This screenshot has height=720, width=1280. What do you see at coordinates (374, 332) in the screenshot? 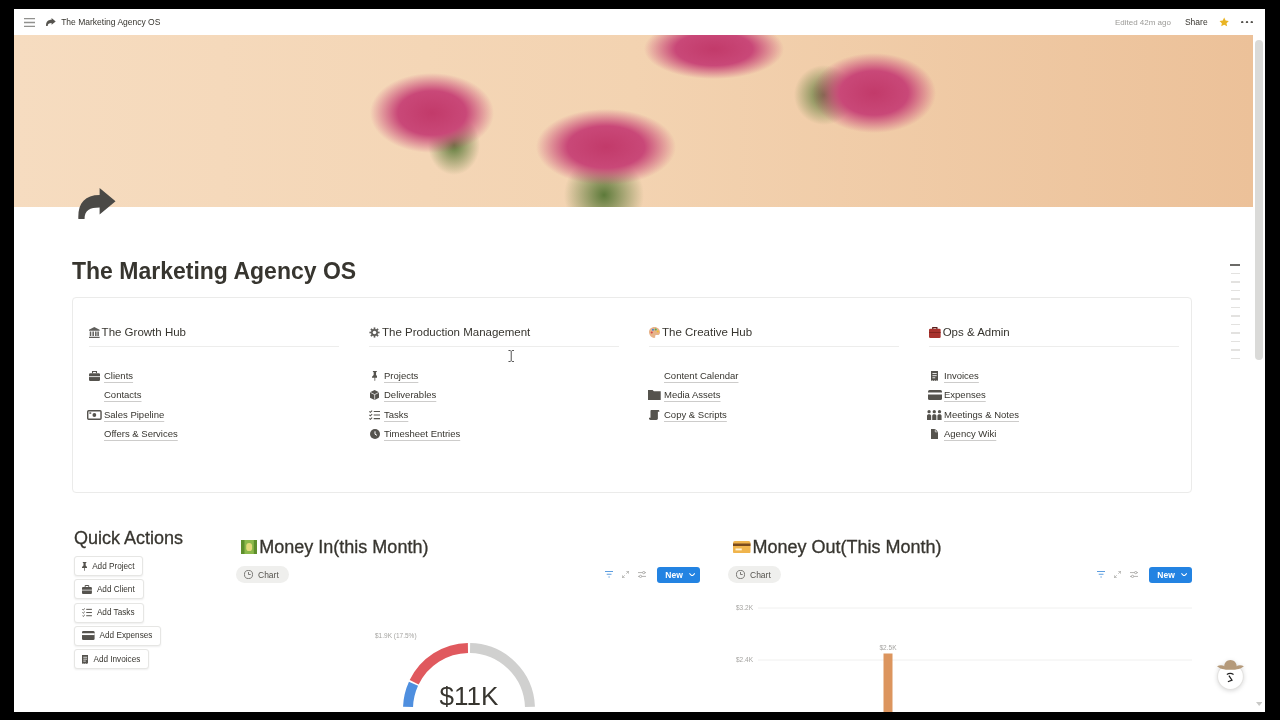
I see `gear-icon` at bounding box center [374, 332].